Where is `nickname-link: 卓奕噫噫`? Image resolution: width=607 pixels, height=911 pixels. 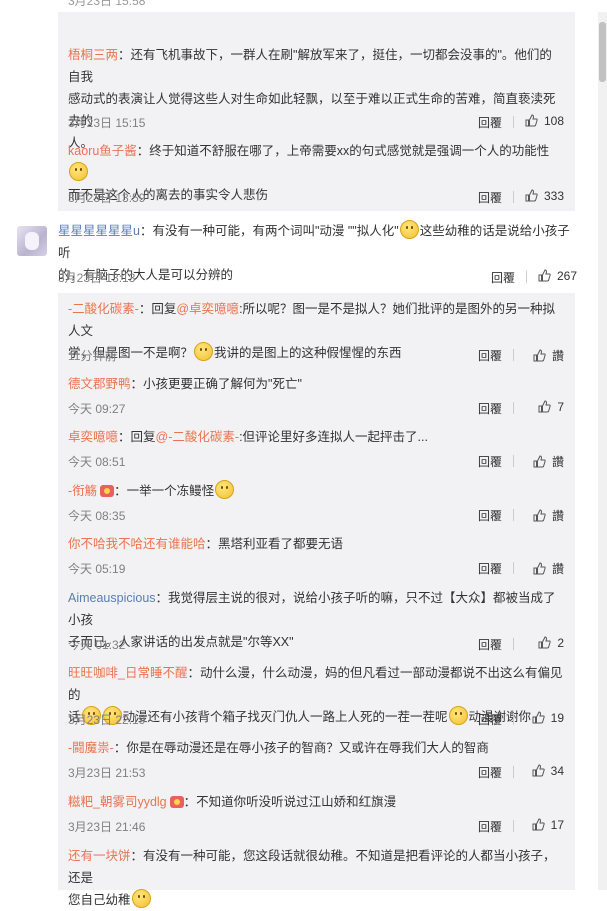
nickname-link: 卓奕噫噫 is located at coordinates (93, 437).